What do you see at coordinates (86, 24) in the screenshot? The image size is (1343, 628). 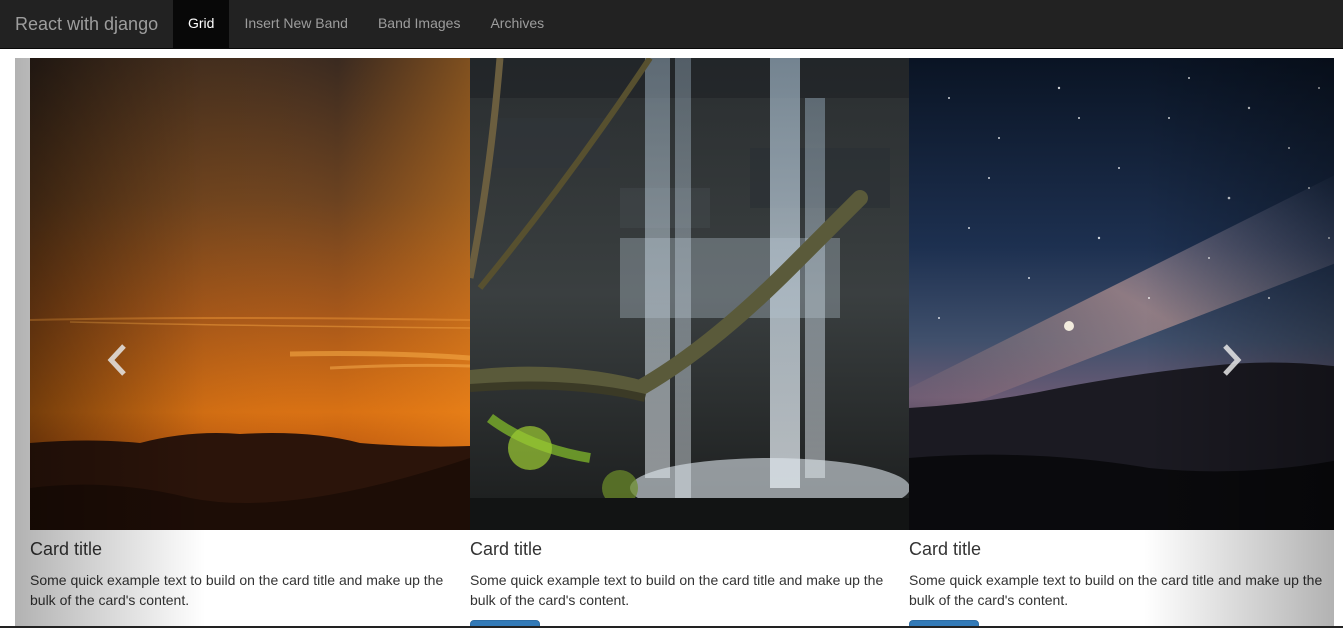 I see `navbar-brand: React with django` at bounding box center [86, 24].